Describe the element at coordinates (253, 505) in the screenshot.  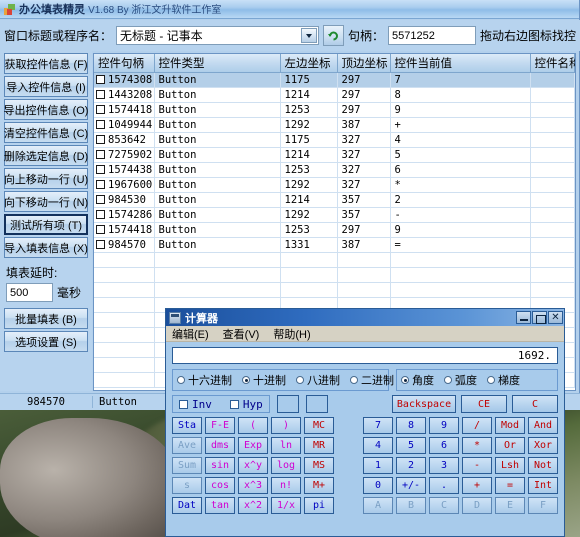
I see `calc-key-x_2: x^2` at that location.